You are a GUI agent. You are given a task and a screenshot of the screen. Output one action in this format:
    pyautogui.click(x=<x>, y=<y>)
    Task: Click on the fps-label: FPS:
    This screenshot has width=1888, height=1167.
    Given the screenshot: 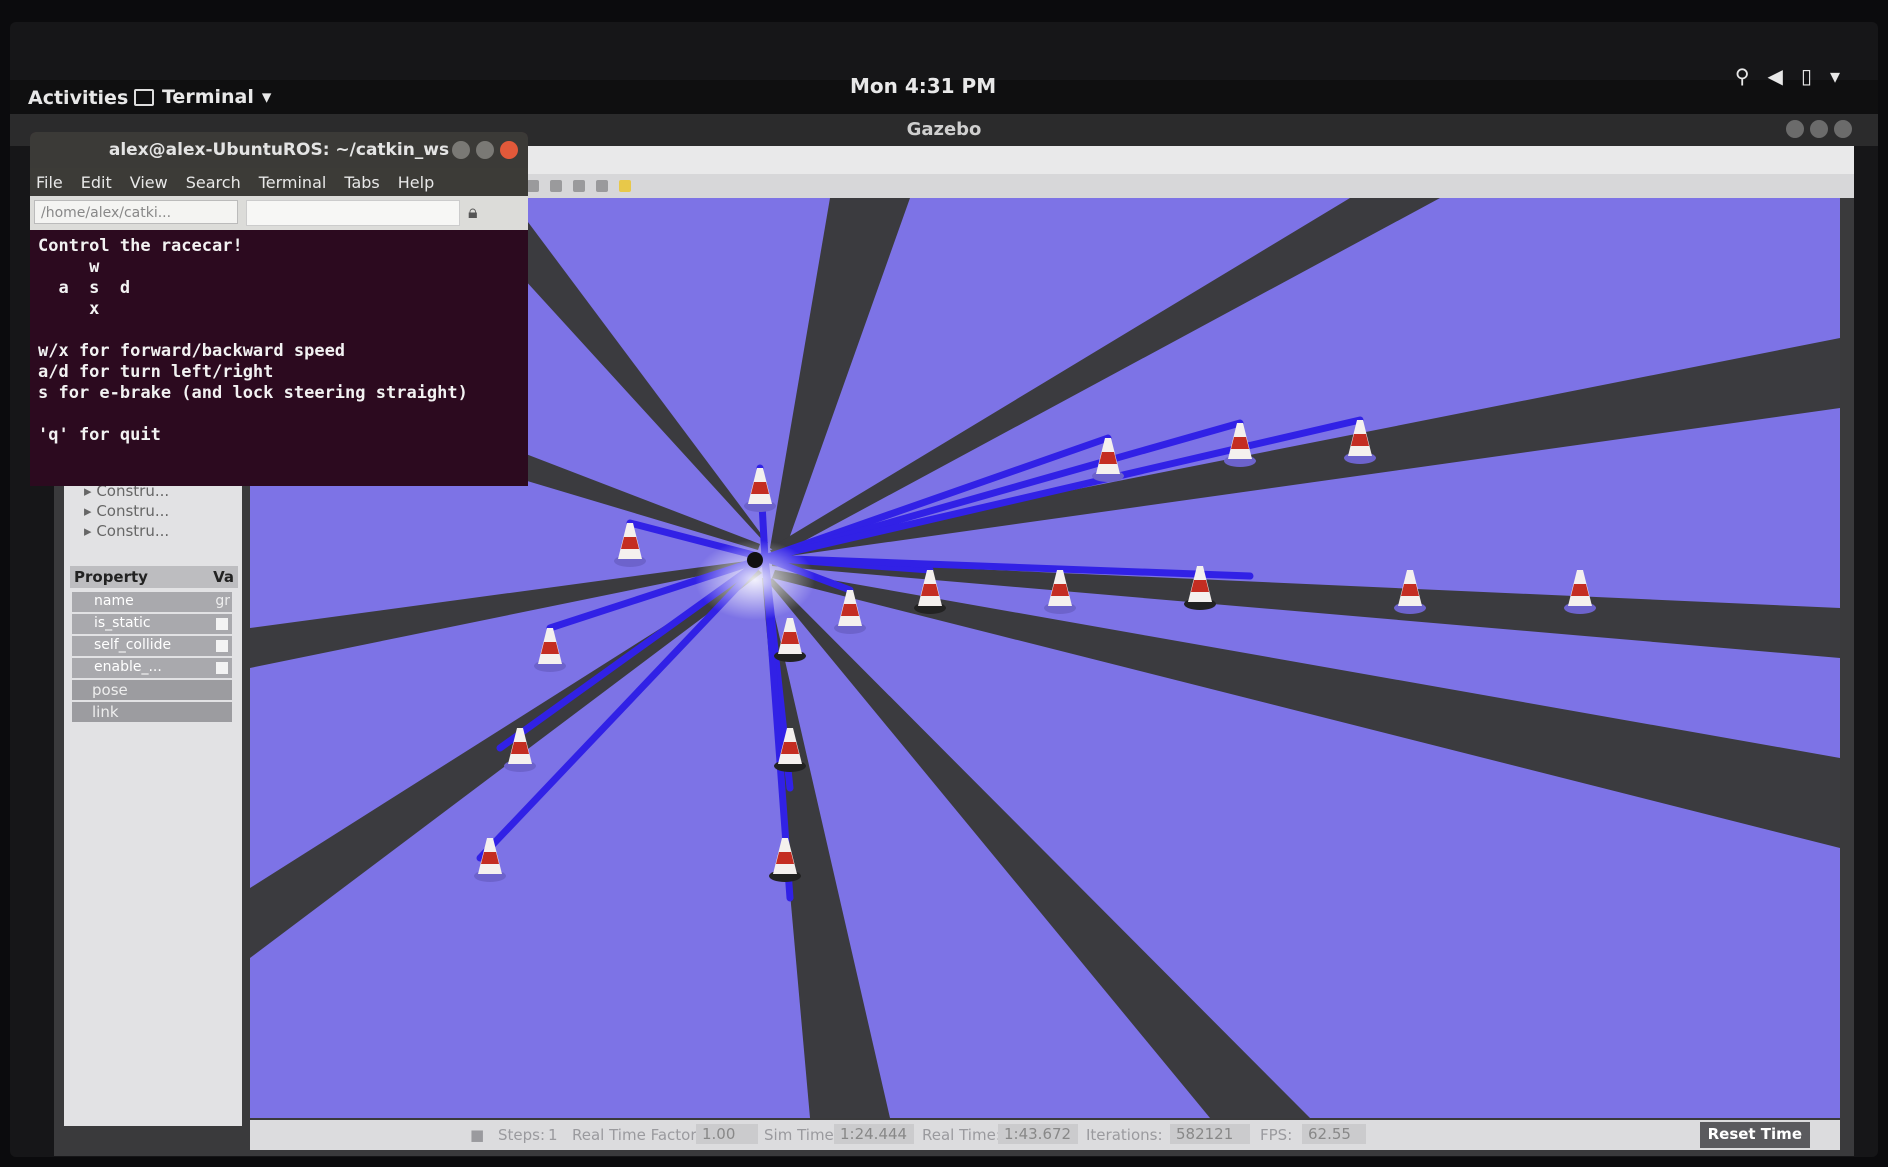 What is the action you would take?
    pyautogui.click(x=1276, y=1135)
    